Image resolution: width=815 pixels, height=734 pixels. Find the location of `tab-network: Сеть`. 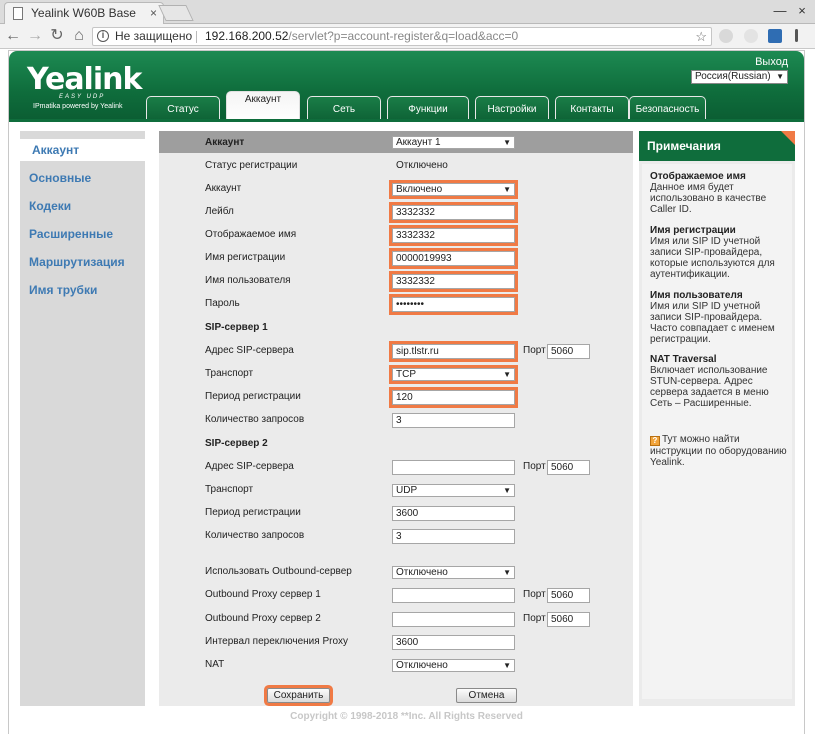

tab-network: Сеть is located at coordinates (344, 108).